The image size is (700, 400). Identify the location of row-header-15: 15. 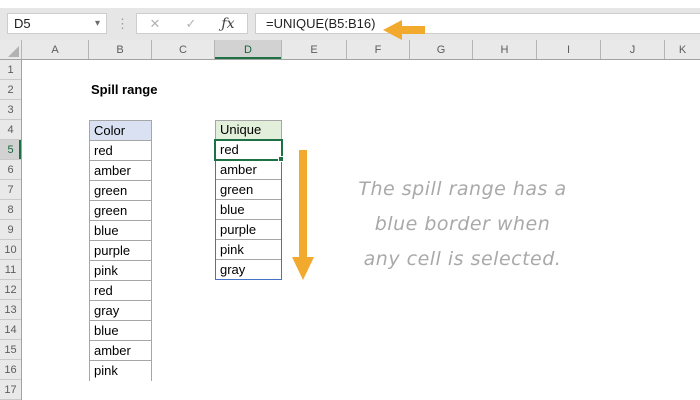
(10, 350).